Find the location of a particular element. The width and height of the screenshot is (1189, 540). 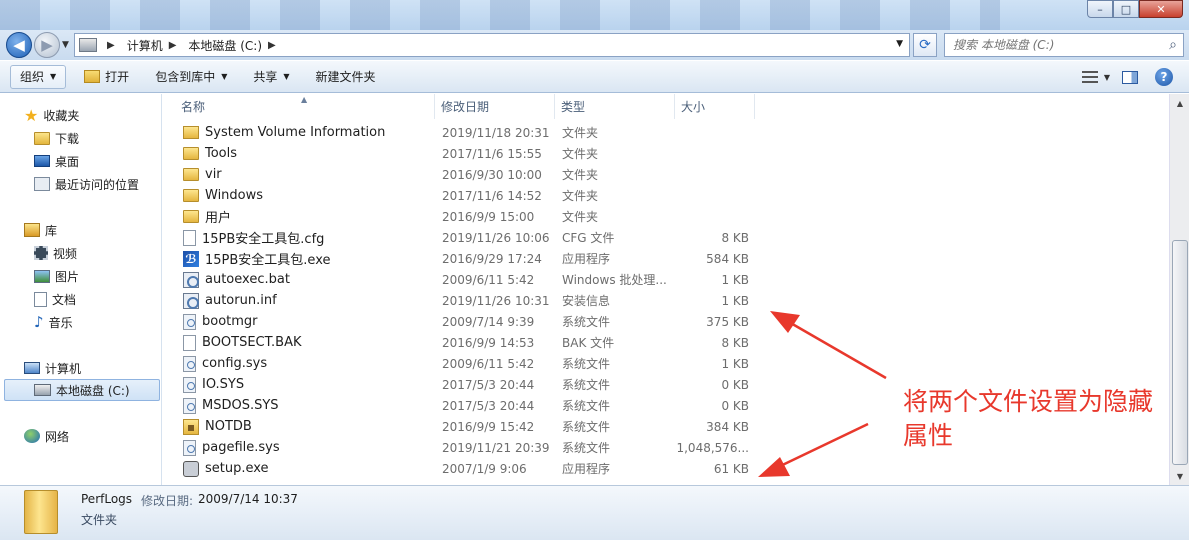

file-name-cell: Tools is located at coordinates (308, 153).